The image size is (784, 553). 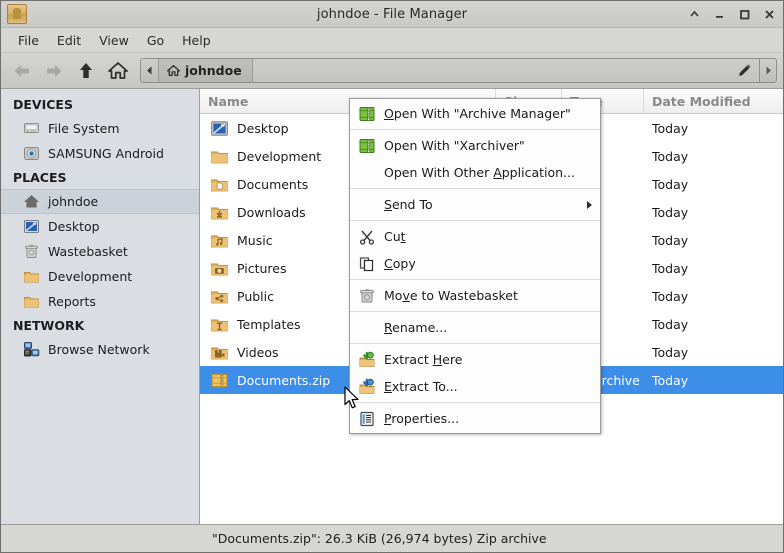 I want to click on maximize-button, so click(x=744, y=14).